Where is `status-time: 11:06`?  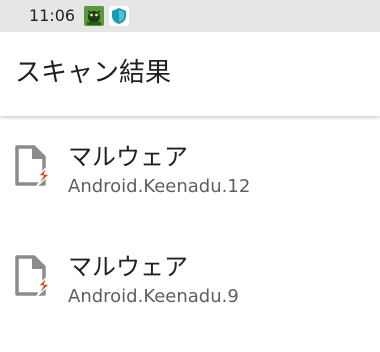 status-time: 11:06 is located at coordinates (52, 15).